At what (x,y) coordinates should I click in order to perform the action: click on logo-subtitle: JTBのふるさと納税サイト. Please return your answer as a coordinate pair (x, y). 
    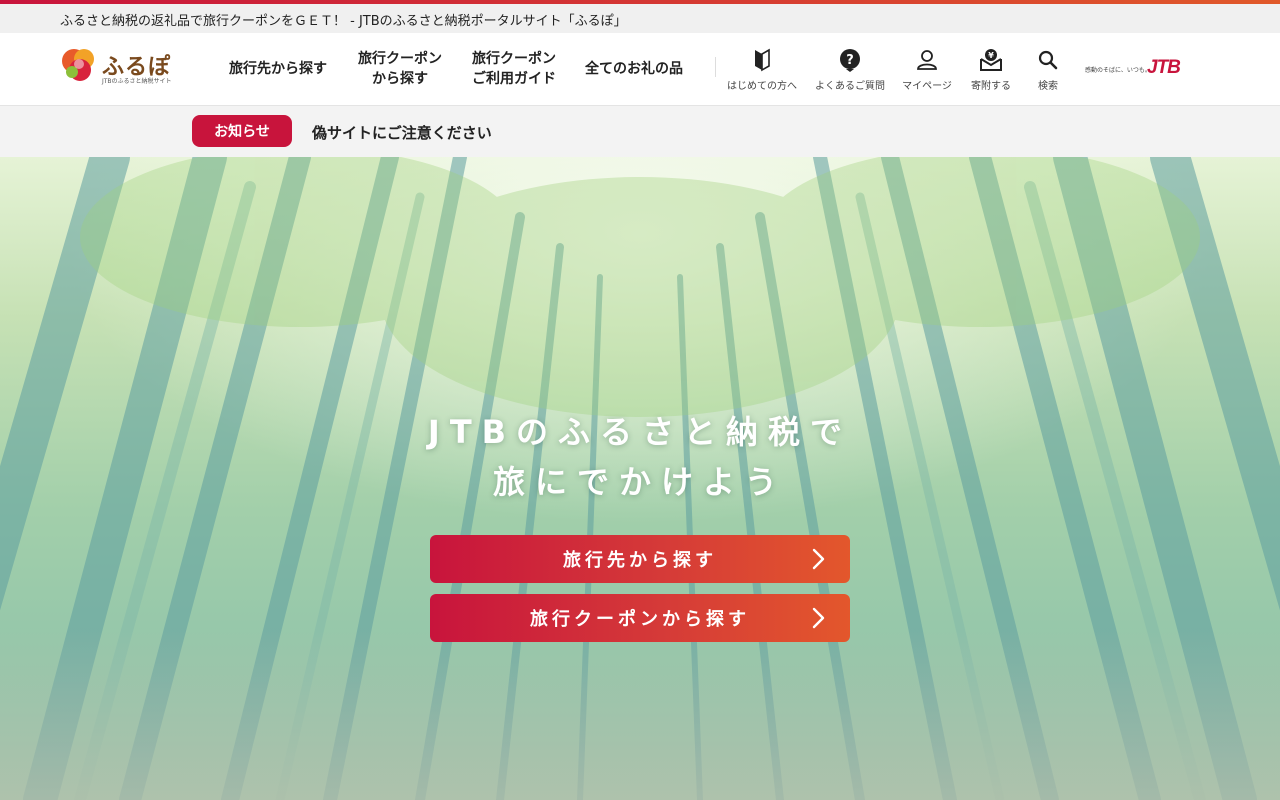
    Looking at the image, I should click on (137, 81).